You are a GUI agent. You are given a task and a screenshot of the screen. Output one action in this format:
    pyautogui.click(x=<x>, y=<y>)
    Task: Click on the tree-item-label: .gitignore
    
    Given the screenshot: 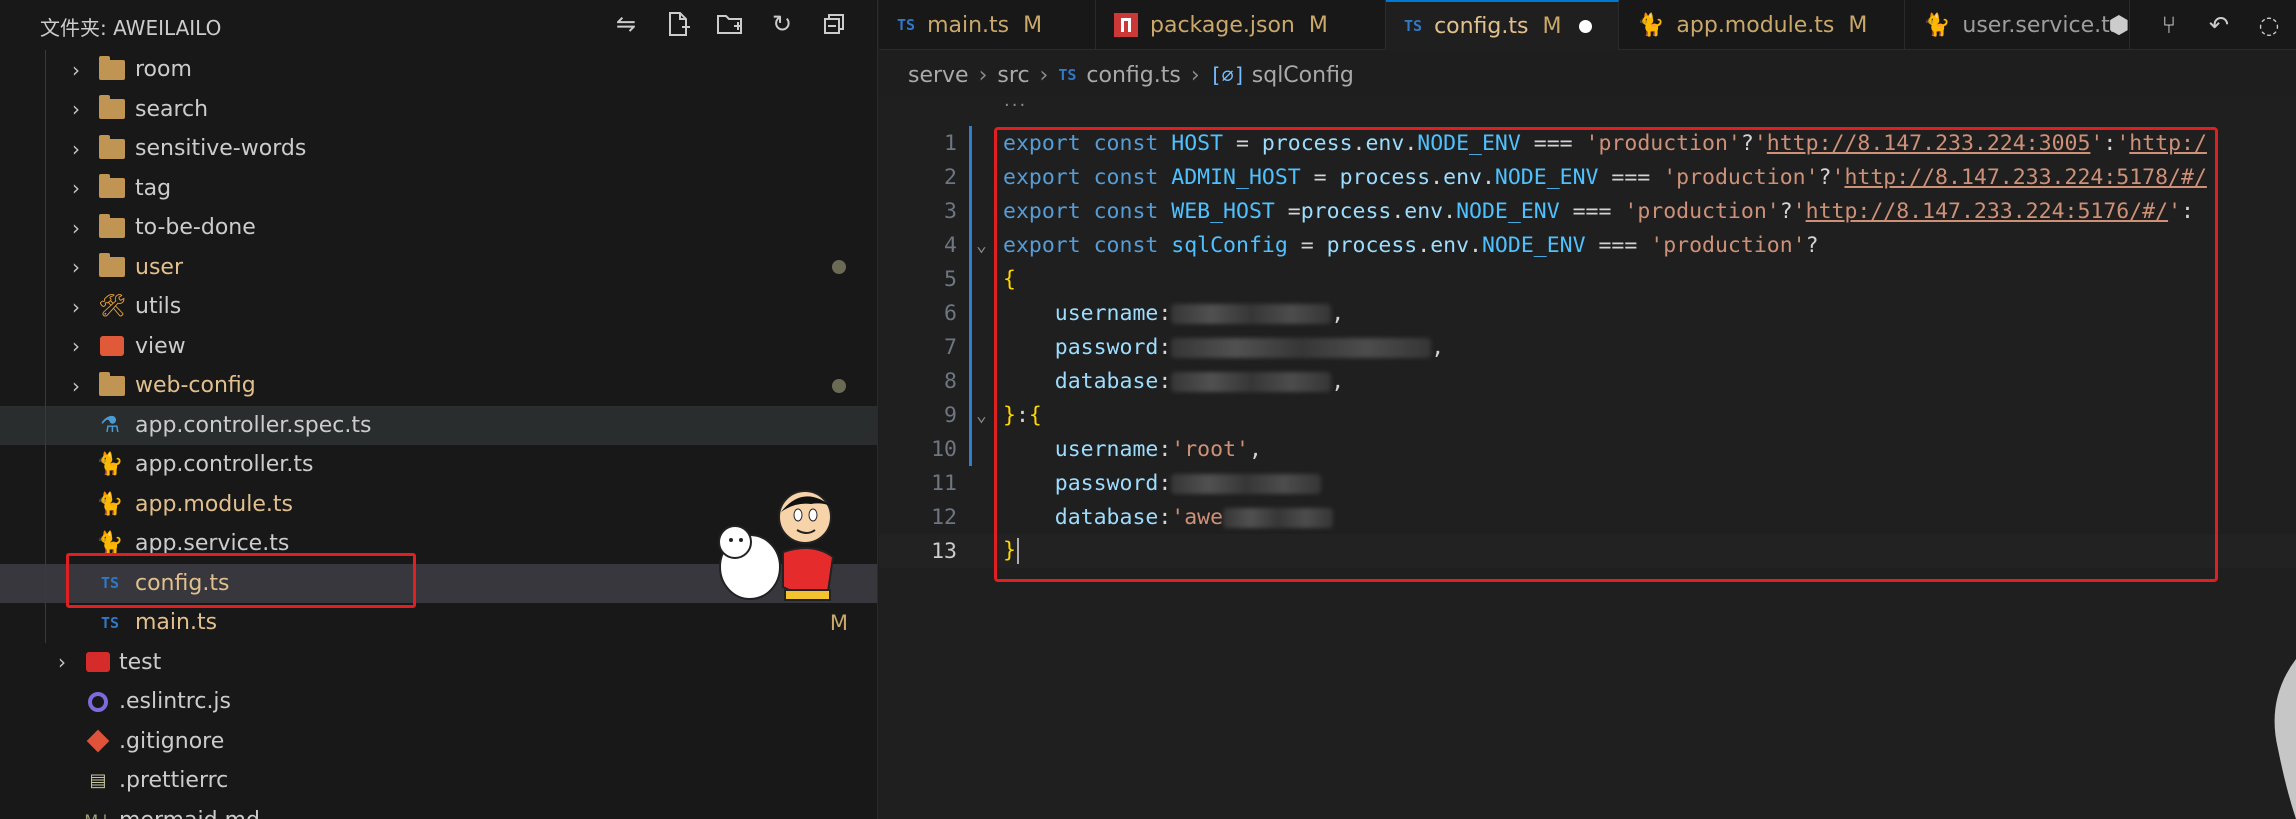 What is the action you would take?
    pyautogui.click(x=172, y=741)
    